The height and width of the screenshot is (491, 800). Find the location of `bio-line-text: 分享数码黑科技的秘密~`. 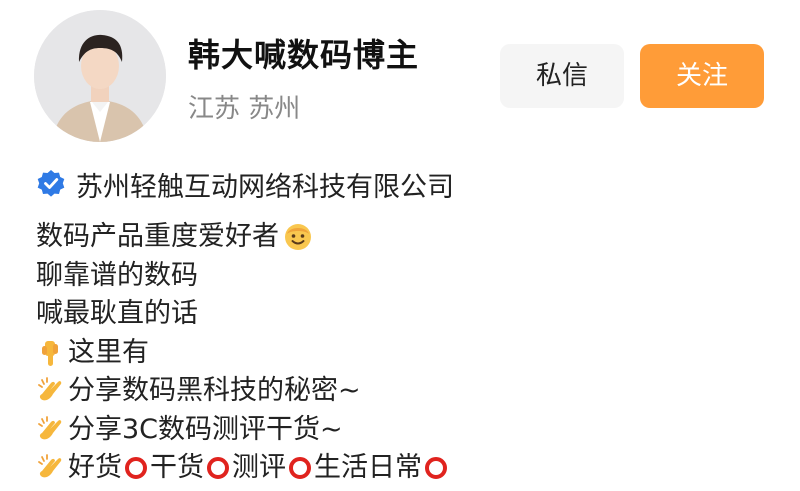

bio-line-text: 分享数码黑科技的秘密~ is located at coordinates (214, 390).